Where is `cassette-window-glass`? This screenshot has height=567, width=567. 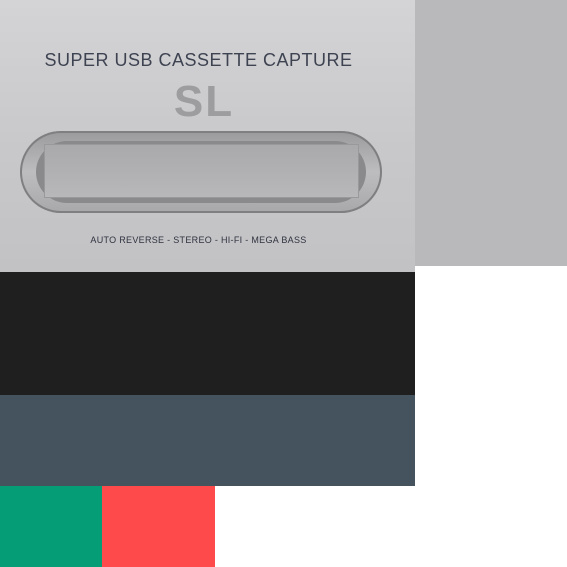
cassette-window-glass is located at coordinates (201, 171).